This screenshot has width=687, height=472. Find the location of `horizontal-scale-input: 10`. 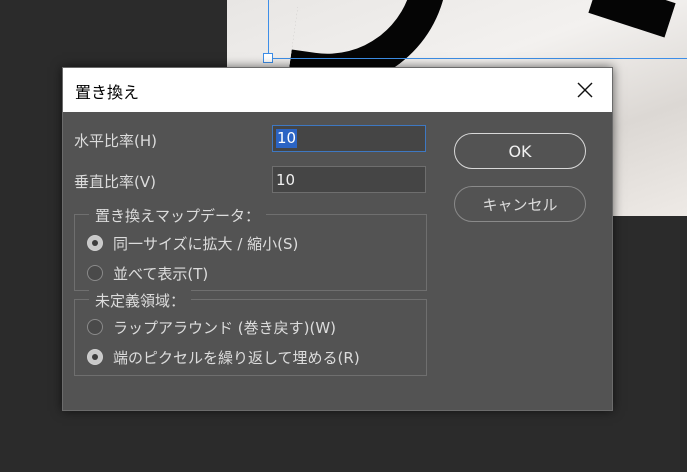

horizontal-scale-input: 10 is located at coordinates (349, 138).